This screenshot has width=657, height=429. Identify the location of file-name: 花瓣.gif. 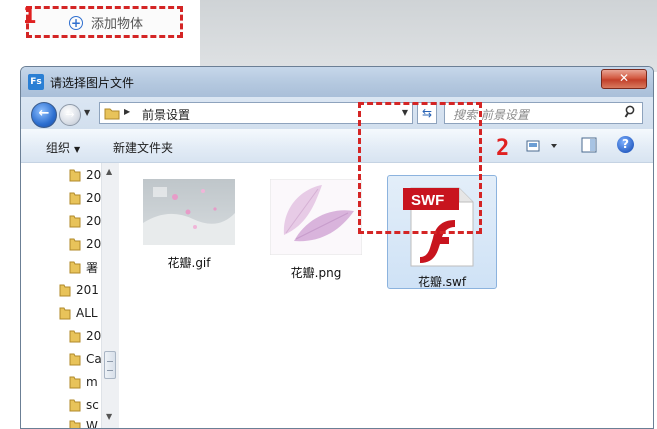
(189, 263).